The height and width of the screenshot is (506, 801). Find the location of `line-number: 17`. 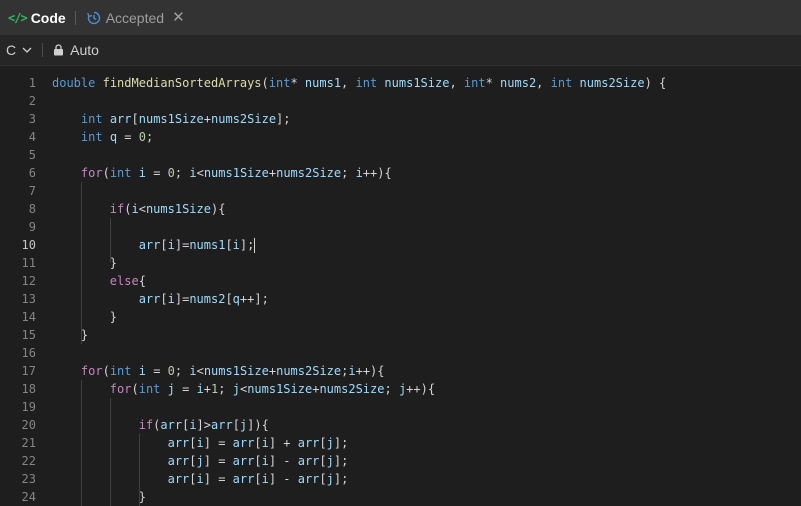

line-number: 17 is located at coordinates (28, 371).